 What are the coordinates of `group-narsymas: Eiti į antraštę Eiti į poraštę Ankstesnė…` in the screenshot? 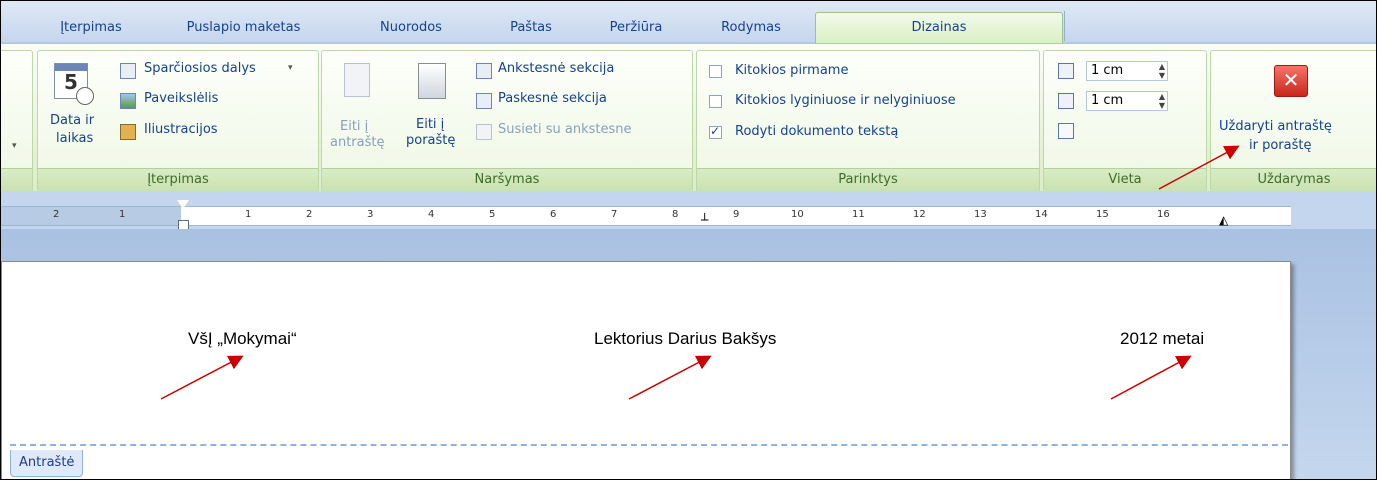 It's located at (507, 121).